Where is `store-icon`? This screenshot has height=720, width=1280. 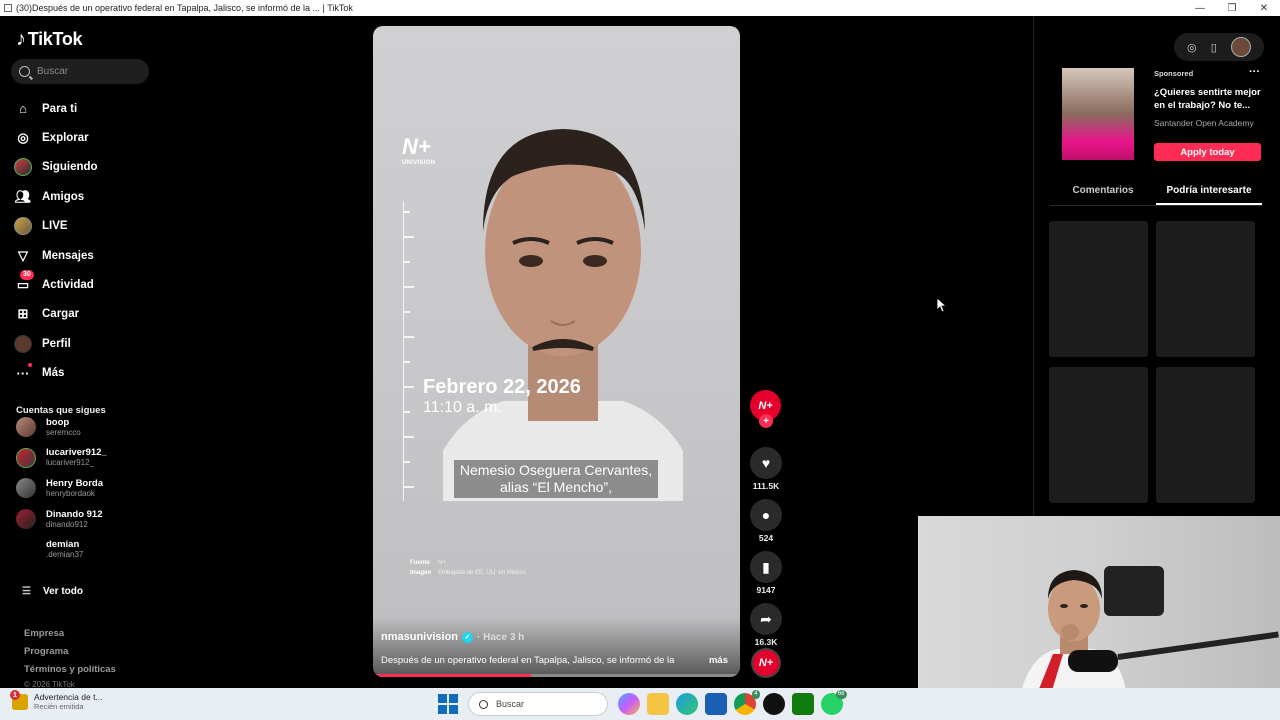 store-icon is located at coordinates (715, 704).